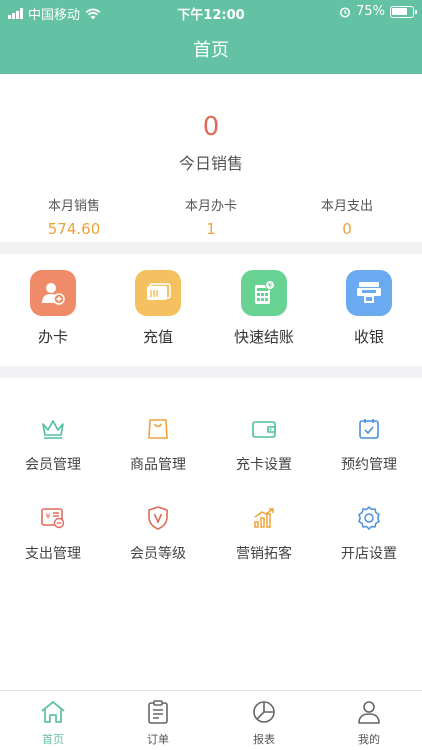 The image size is (422, 750). I want to click on menu-appointment-management: 预约管理, so click(369, 444).